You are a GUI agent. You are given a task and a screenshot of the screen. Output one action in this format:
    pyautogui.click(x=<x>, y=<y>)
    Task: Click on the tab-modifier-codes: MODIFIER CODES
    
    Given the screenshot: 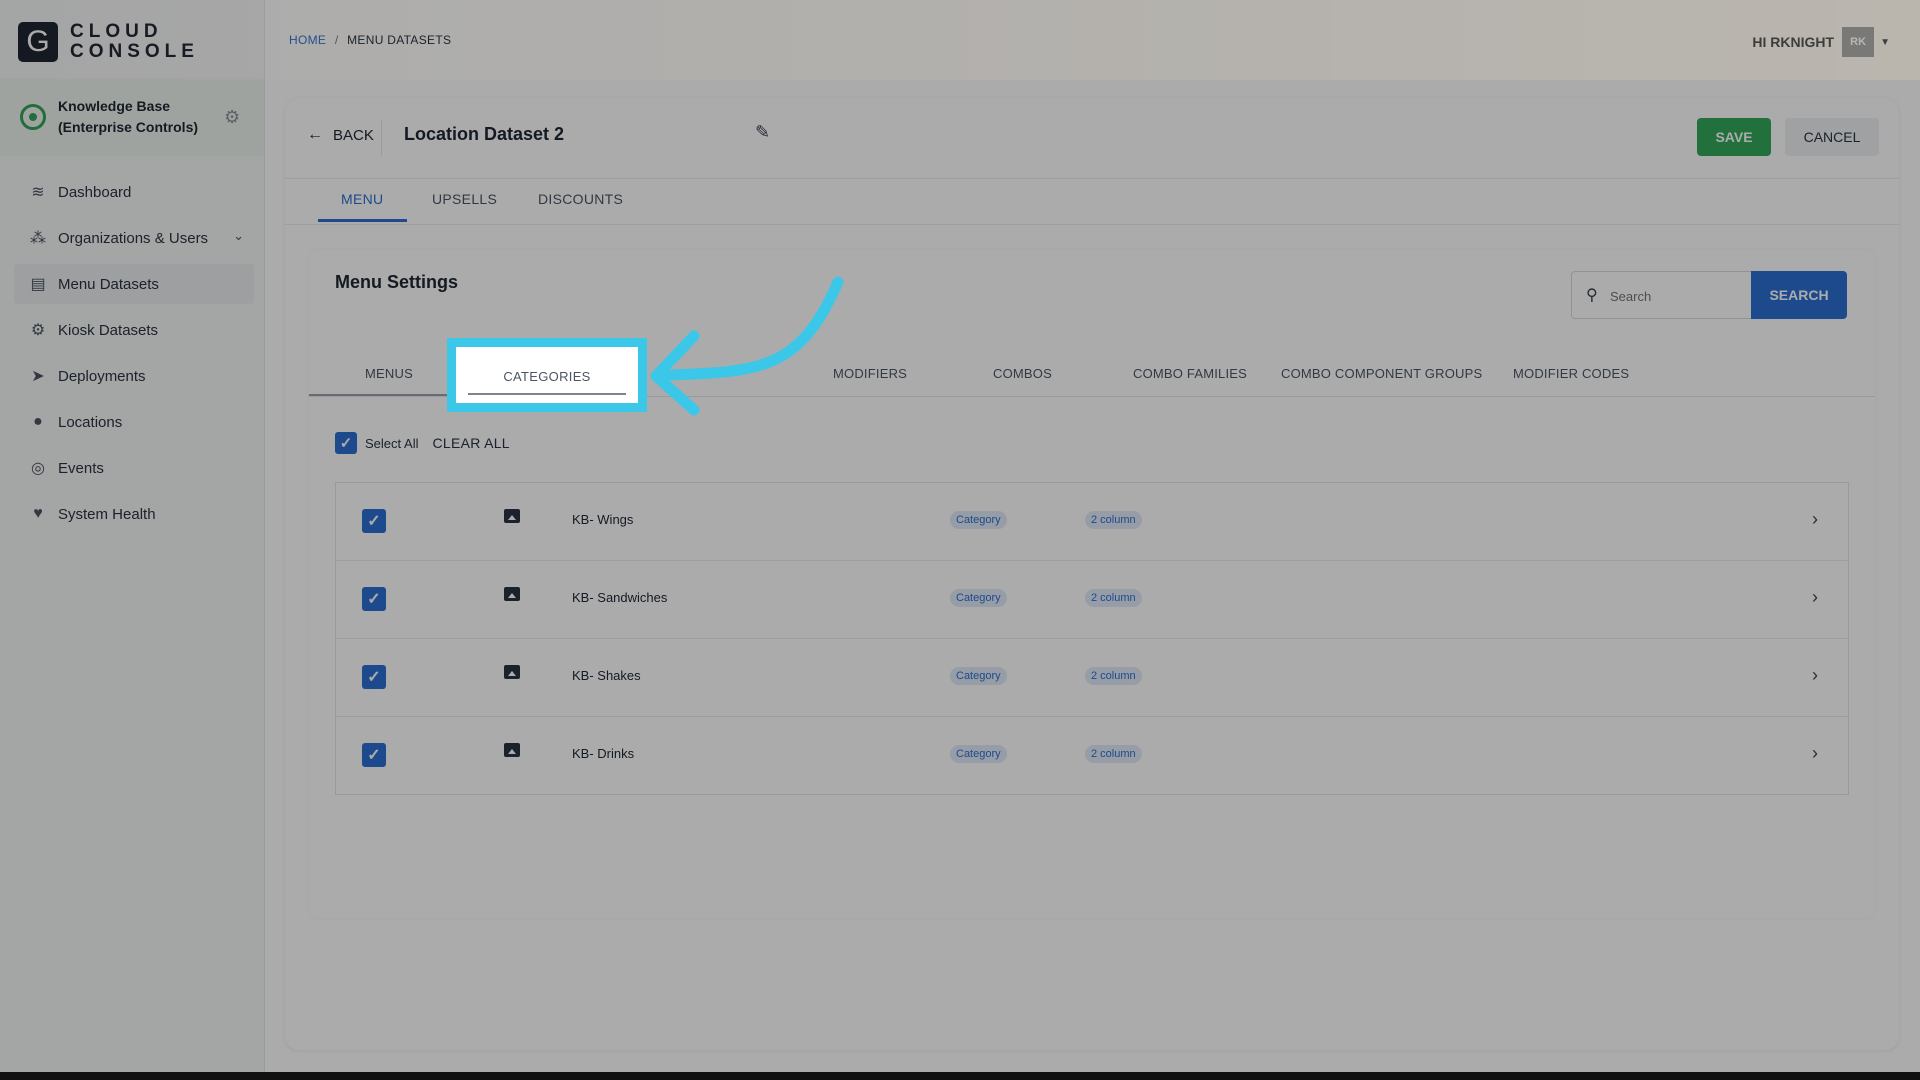 What is the action you would take?
    pyautogui.click(x=1571, y=373)
    